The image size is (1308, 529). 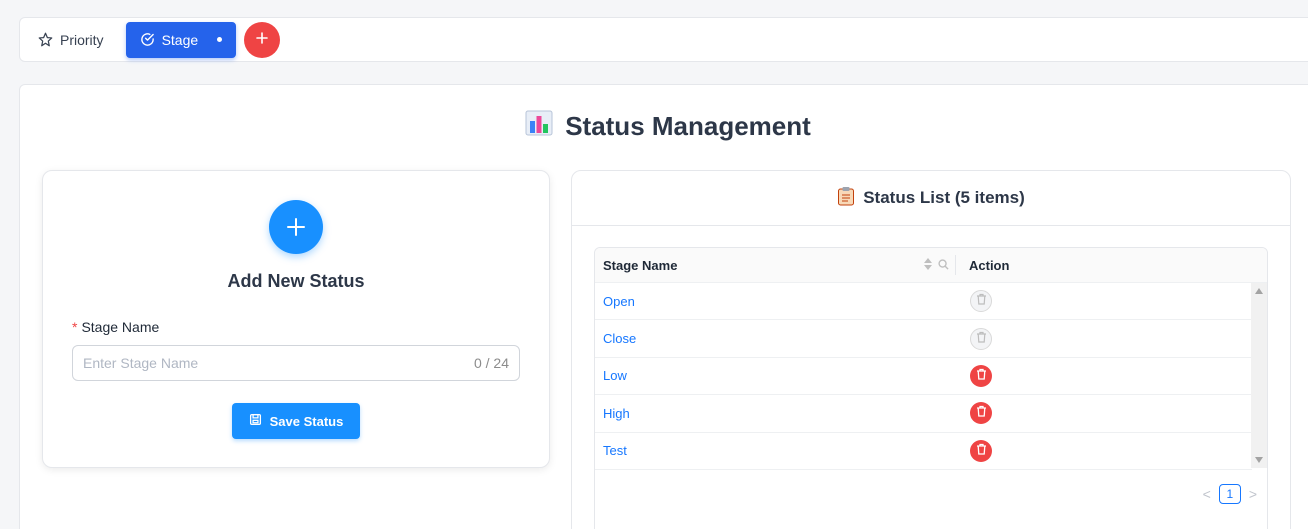 I want to click on stage-name-field: 0 / 24, so click(x=296, y=363).